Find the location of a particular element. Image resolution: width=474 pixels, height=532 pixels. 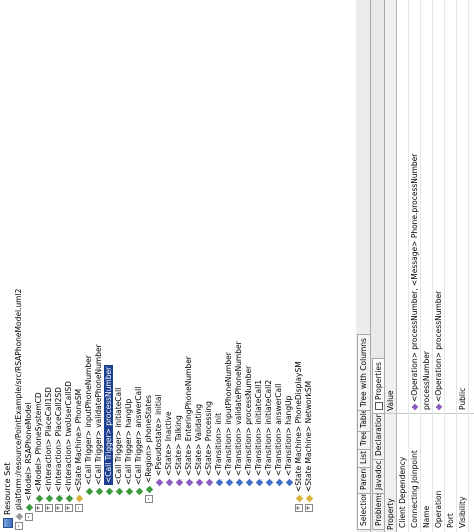

tree-node: <Pseudostate> initial is located at coordinates (159, 270).